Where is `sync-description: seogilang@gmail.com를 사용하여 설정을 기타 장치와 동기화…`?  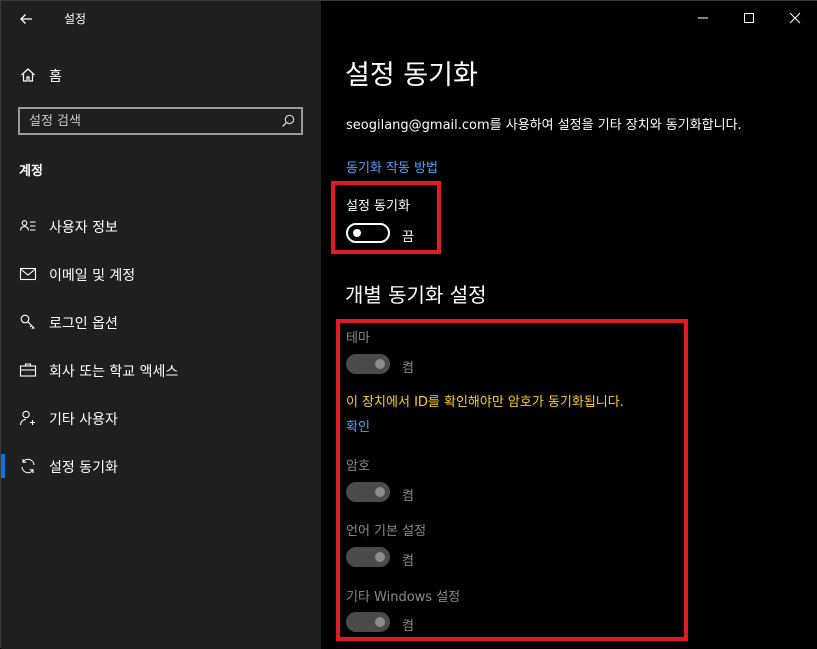
sync-description: seogilang@gmail.com를 사용하여 설정을 기타 장치와 동기화… is located at coordinates (544, 125).